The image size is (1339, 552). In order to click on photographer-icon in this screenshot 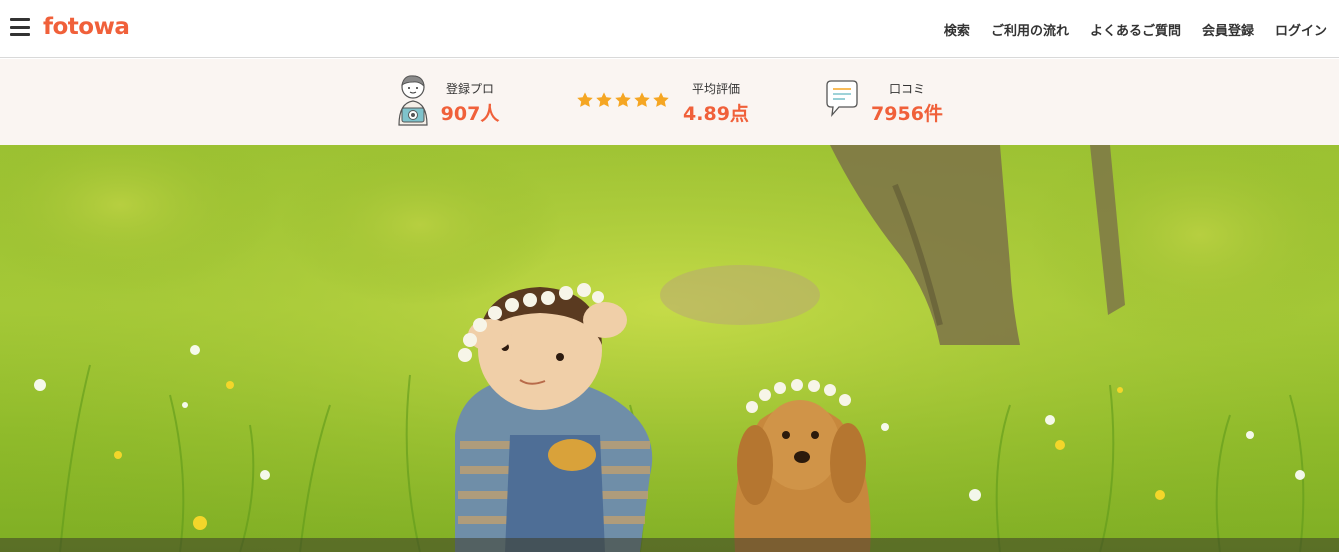, I will do `click(413, 100)`.